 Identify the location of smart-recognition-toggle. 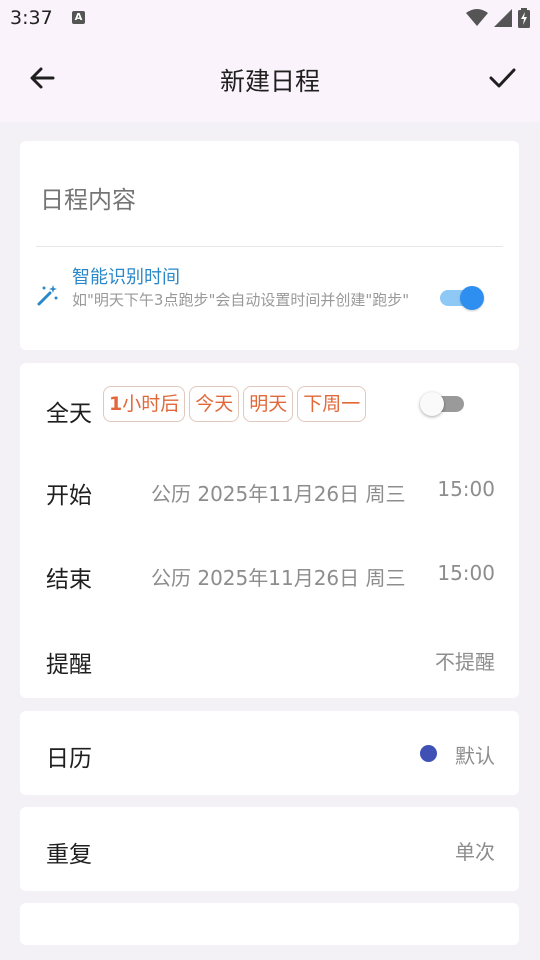
(461, 298).